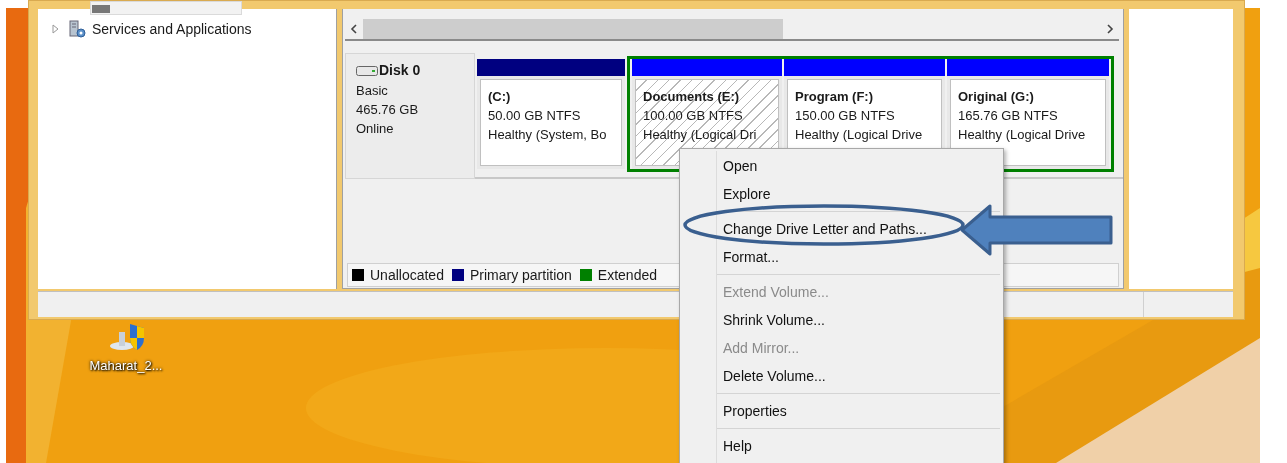 Image resolution: width=1287 pixels, height=463 pixels. Describe the element at coordinates (747, 194) in the screenshot. I see `menu-item: Explore` at that location.